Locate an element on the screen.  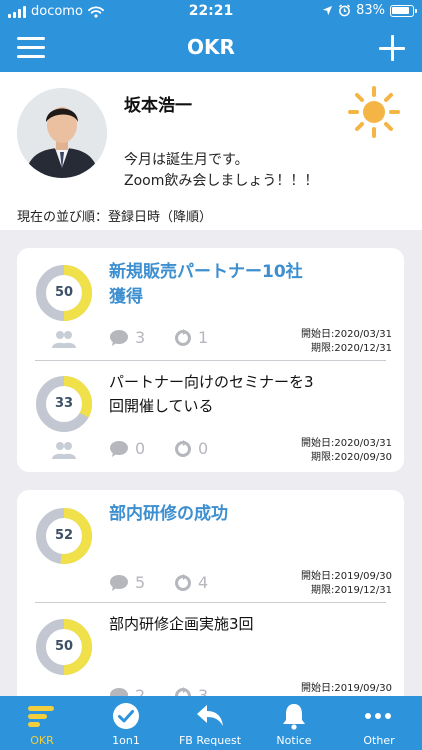
reaction-count: 1 is located at coordinates (191, 337).